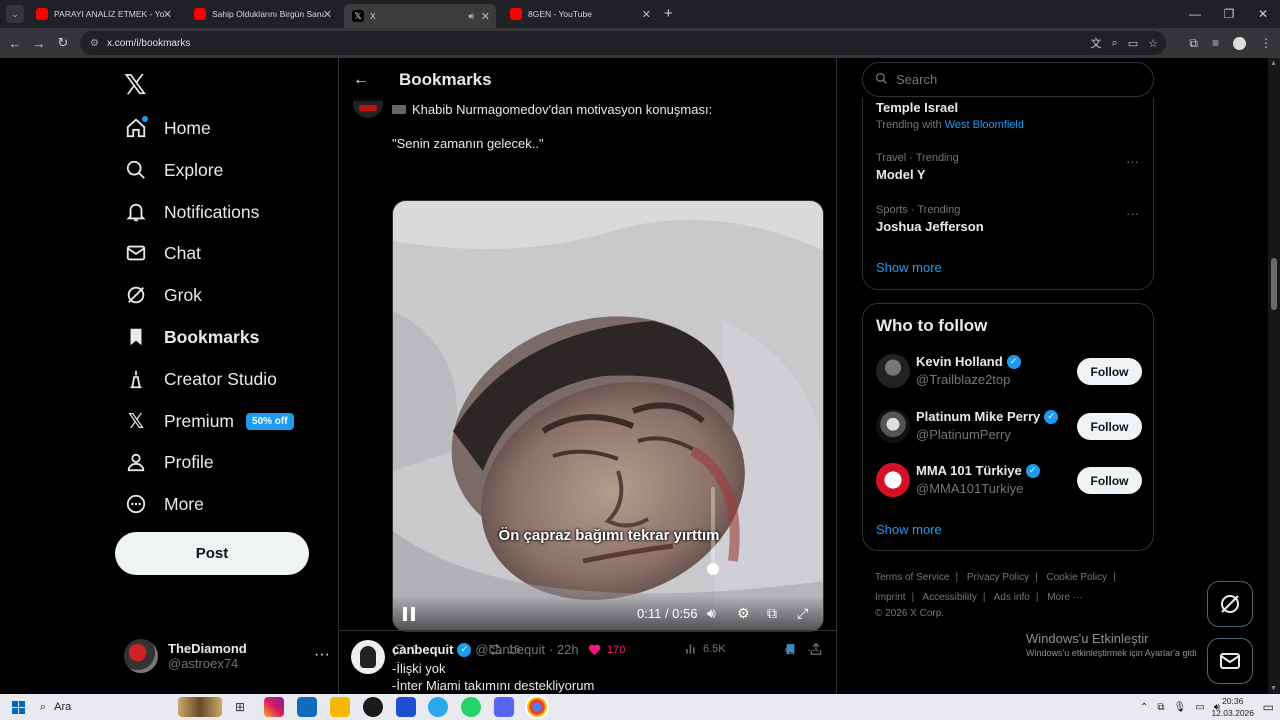  Describe the element at coordinates (340, 707) in the screenshot. I see `file-explorer-icon` at that location.